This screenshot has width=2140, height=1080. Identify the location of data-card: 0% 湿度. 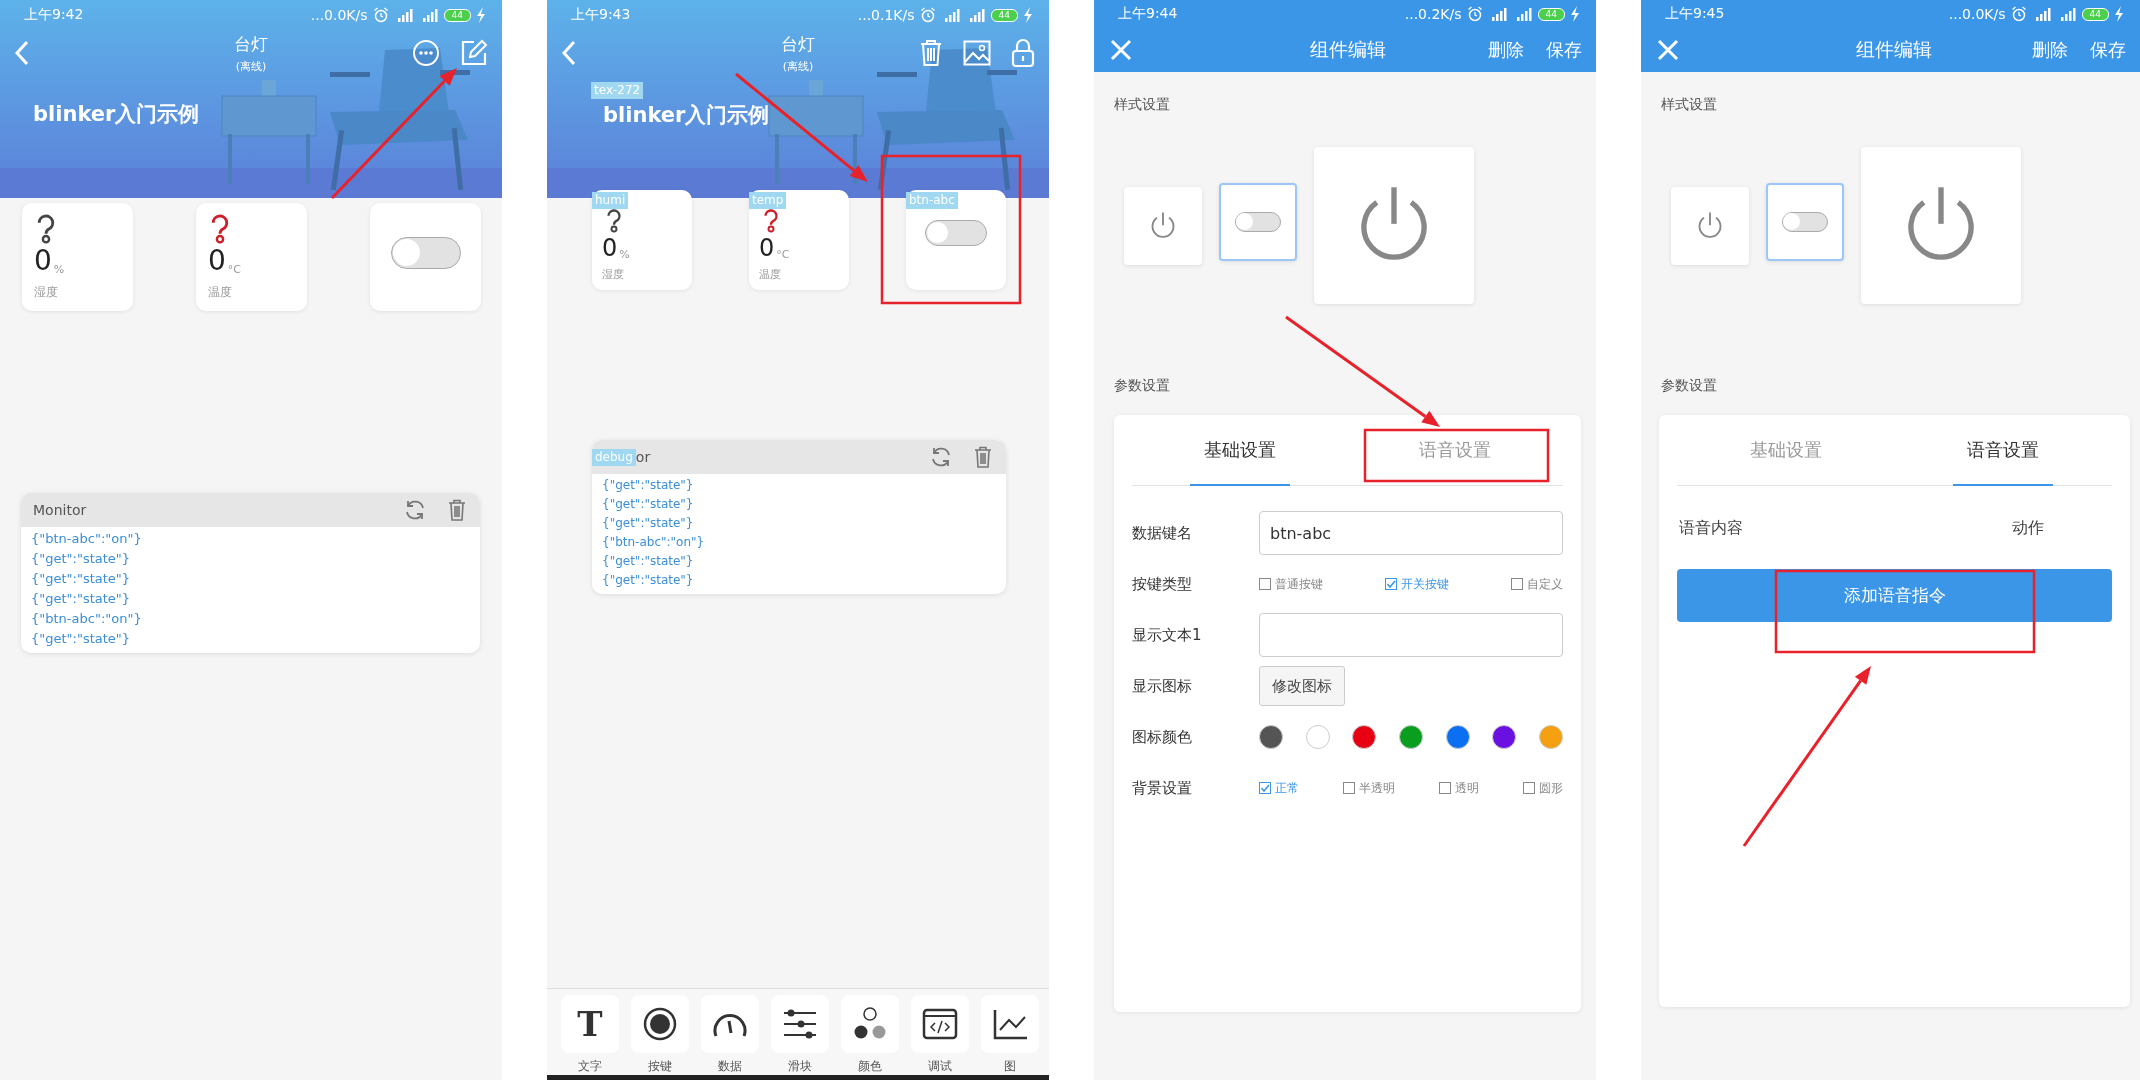
(77, 257).